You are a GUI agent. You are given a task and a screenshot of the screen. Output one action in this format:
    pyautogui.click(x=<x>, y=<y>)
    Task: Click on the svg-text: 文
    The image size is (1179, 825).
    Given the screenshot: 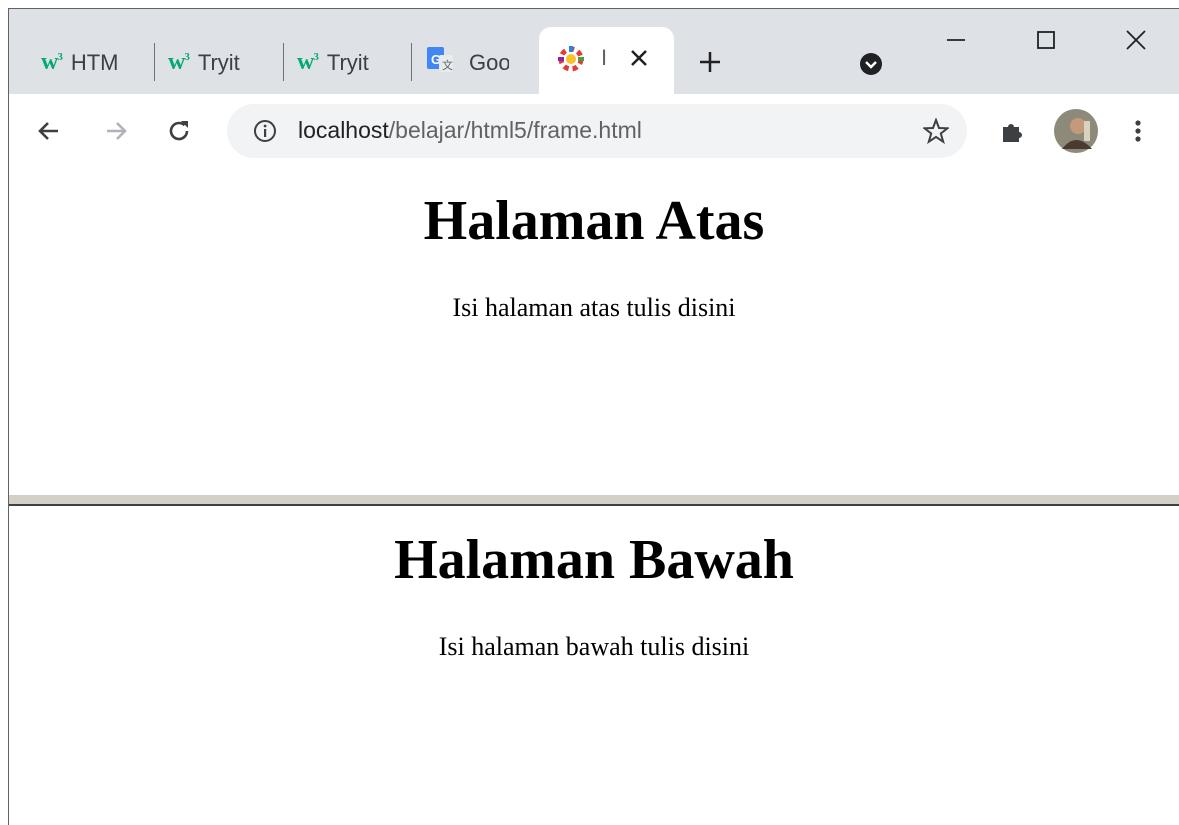 What is the action you would take?
    pyautogui.click(x=447, y=65)
    